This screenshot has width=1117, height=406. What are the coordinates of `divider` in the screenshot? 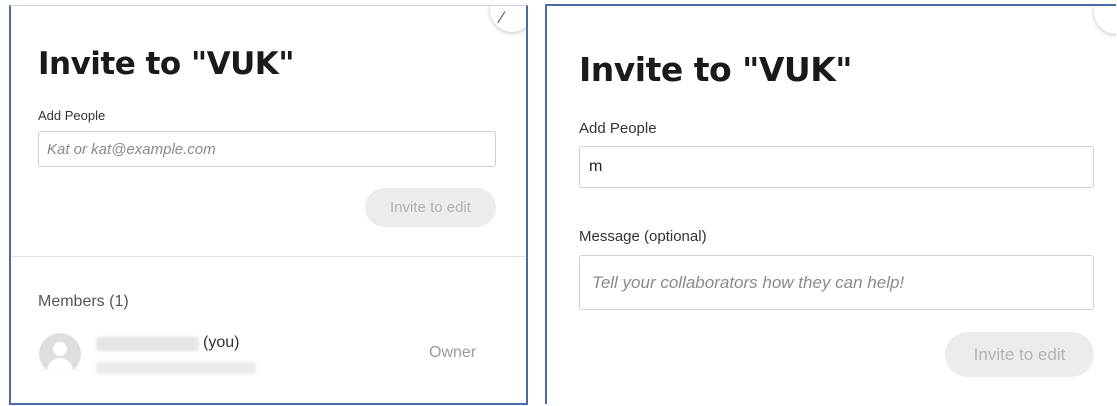 It's located at (268, 256).